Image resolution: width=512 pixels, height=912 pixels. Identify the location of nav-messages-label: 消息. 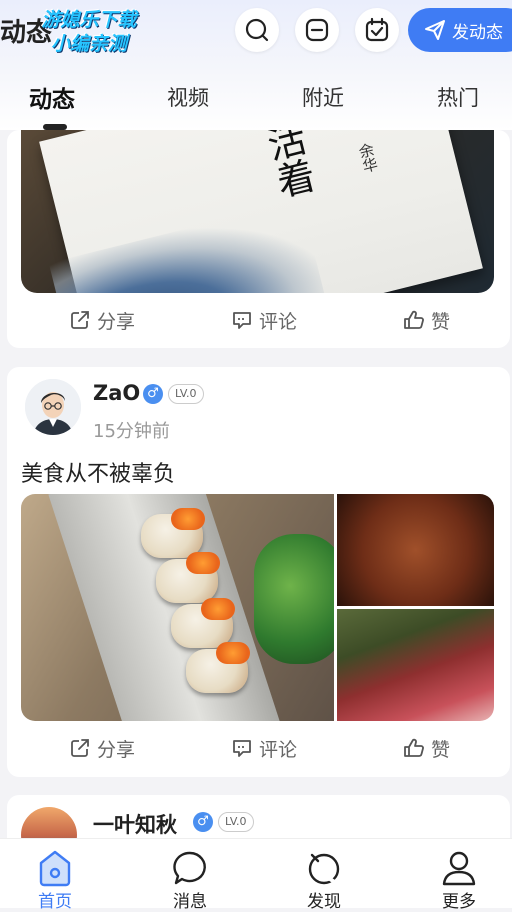
(190, 902).